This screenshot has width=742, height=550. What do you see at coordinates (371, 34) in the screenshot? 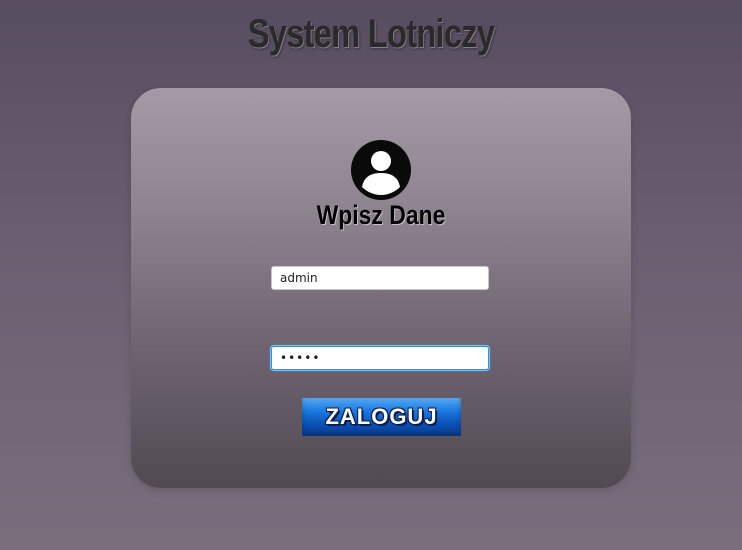
I see `page-title: System Lotniczy` at bounding box center [371, 34].